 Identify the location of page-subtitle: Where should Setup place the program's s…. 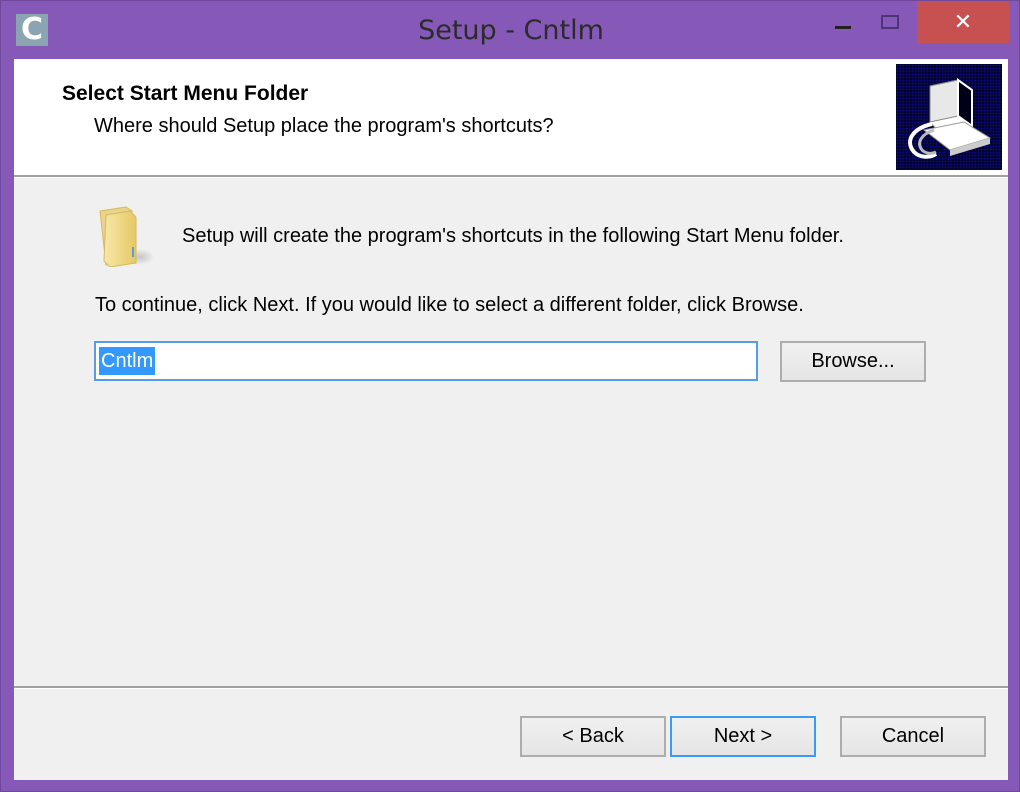
(324, 126).